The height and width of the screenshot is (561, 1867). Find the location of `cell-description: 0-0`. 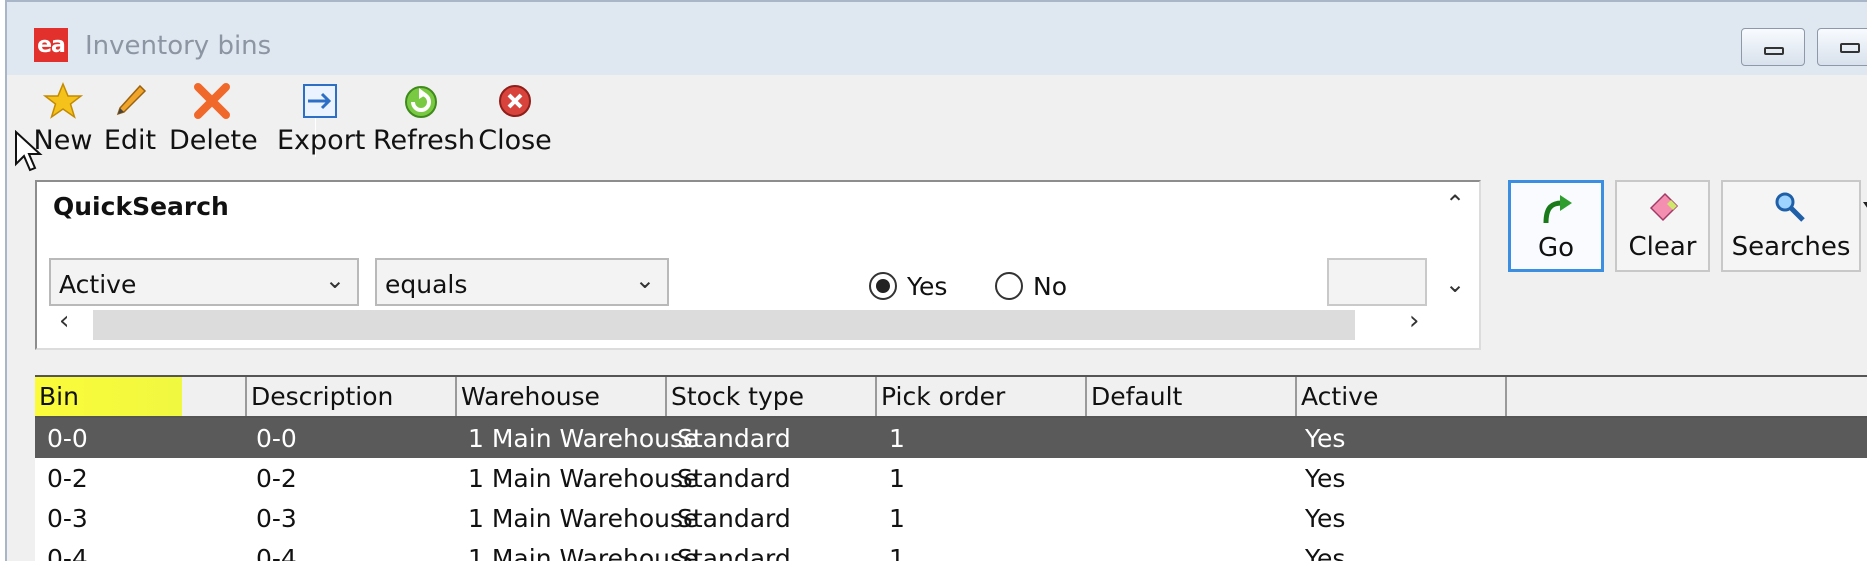

cell-description: 0-0 is located at coordinates (276, 438).